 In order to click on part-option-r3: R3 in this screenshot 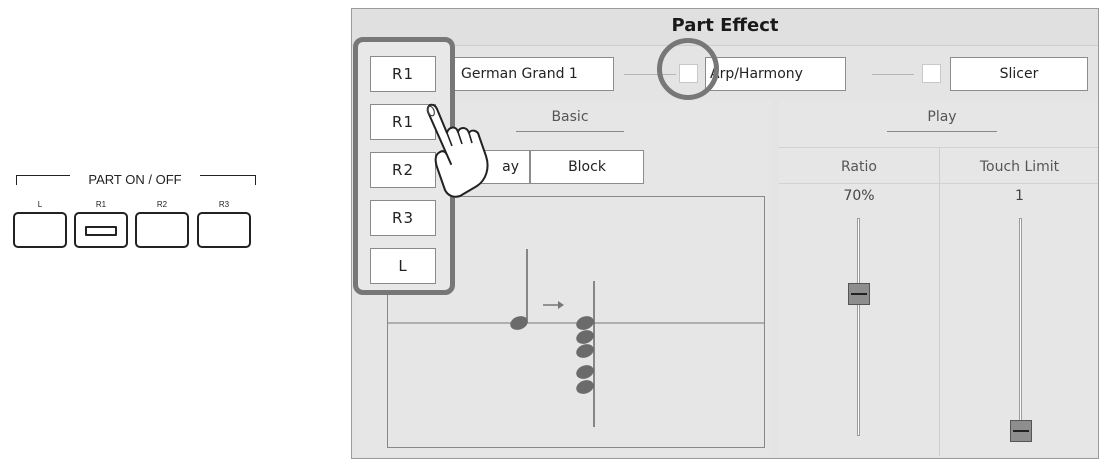, I will do `click(403, 218)`.